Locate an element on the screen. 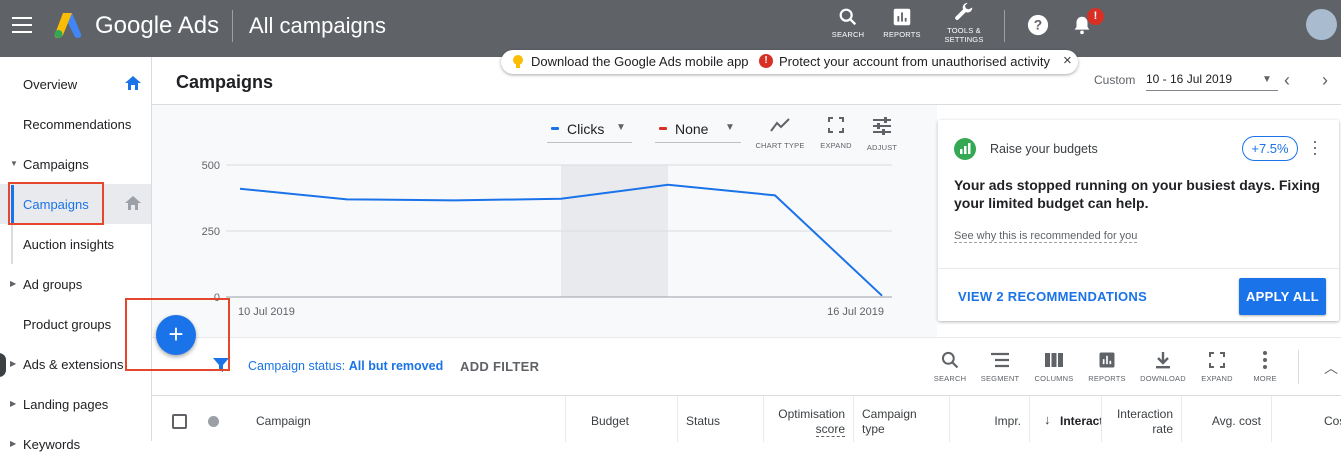 This screenshot has height=464, width=1341. uplift-badge: +7.5% is located at coordinates (1270, 148).